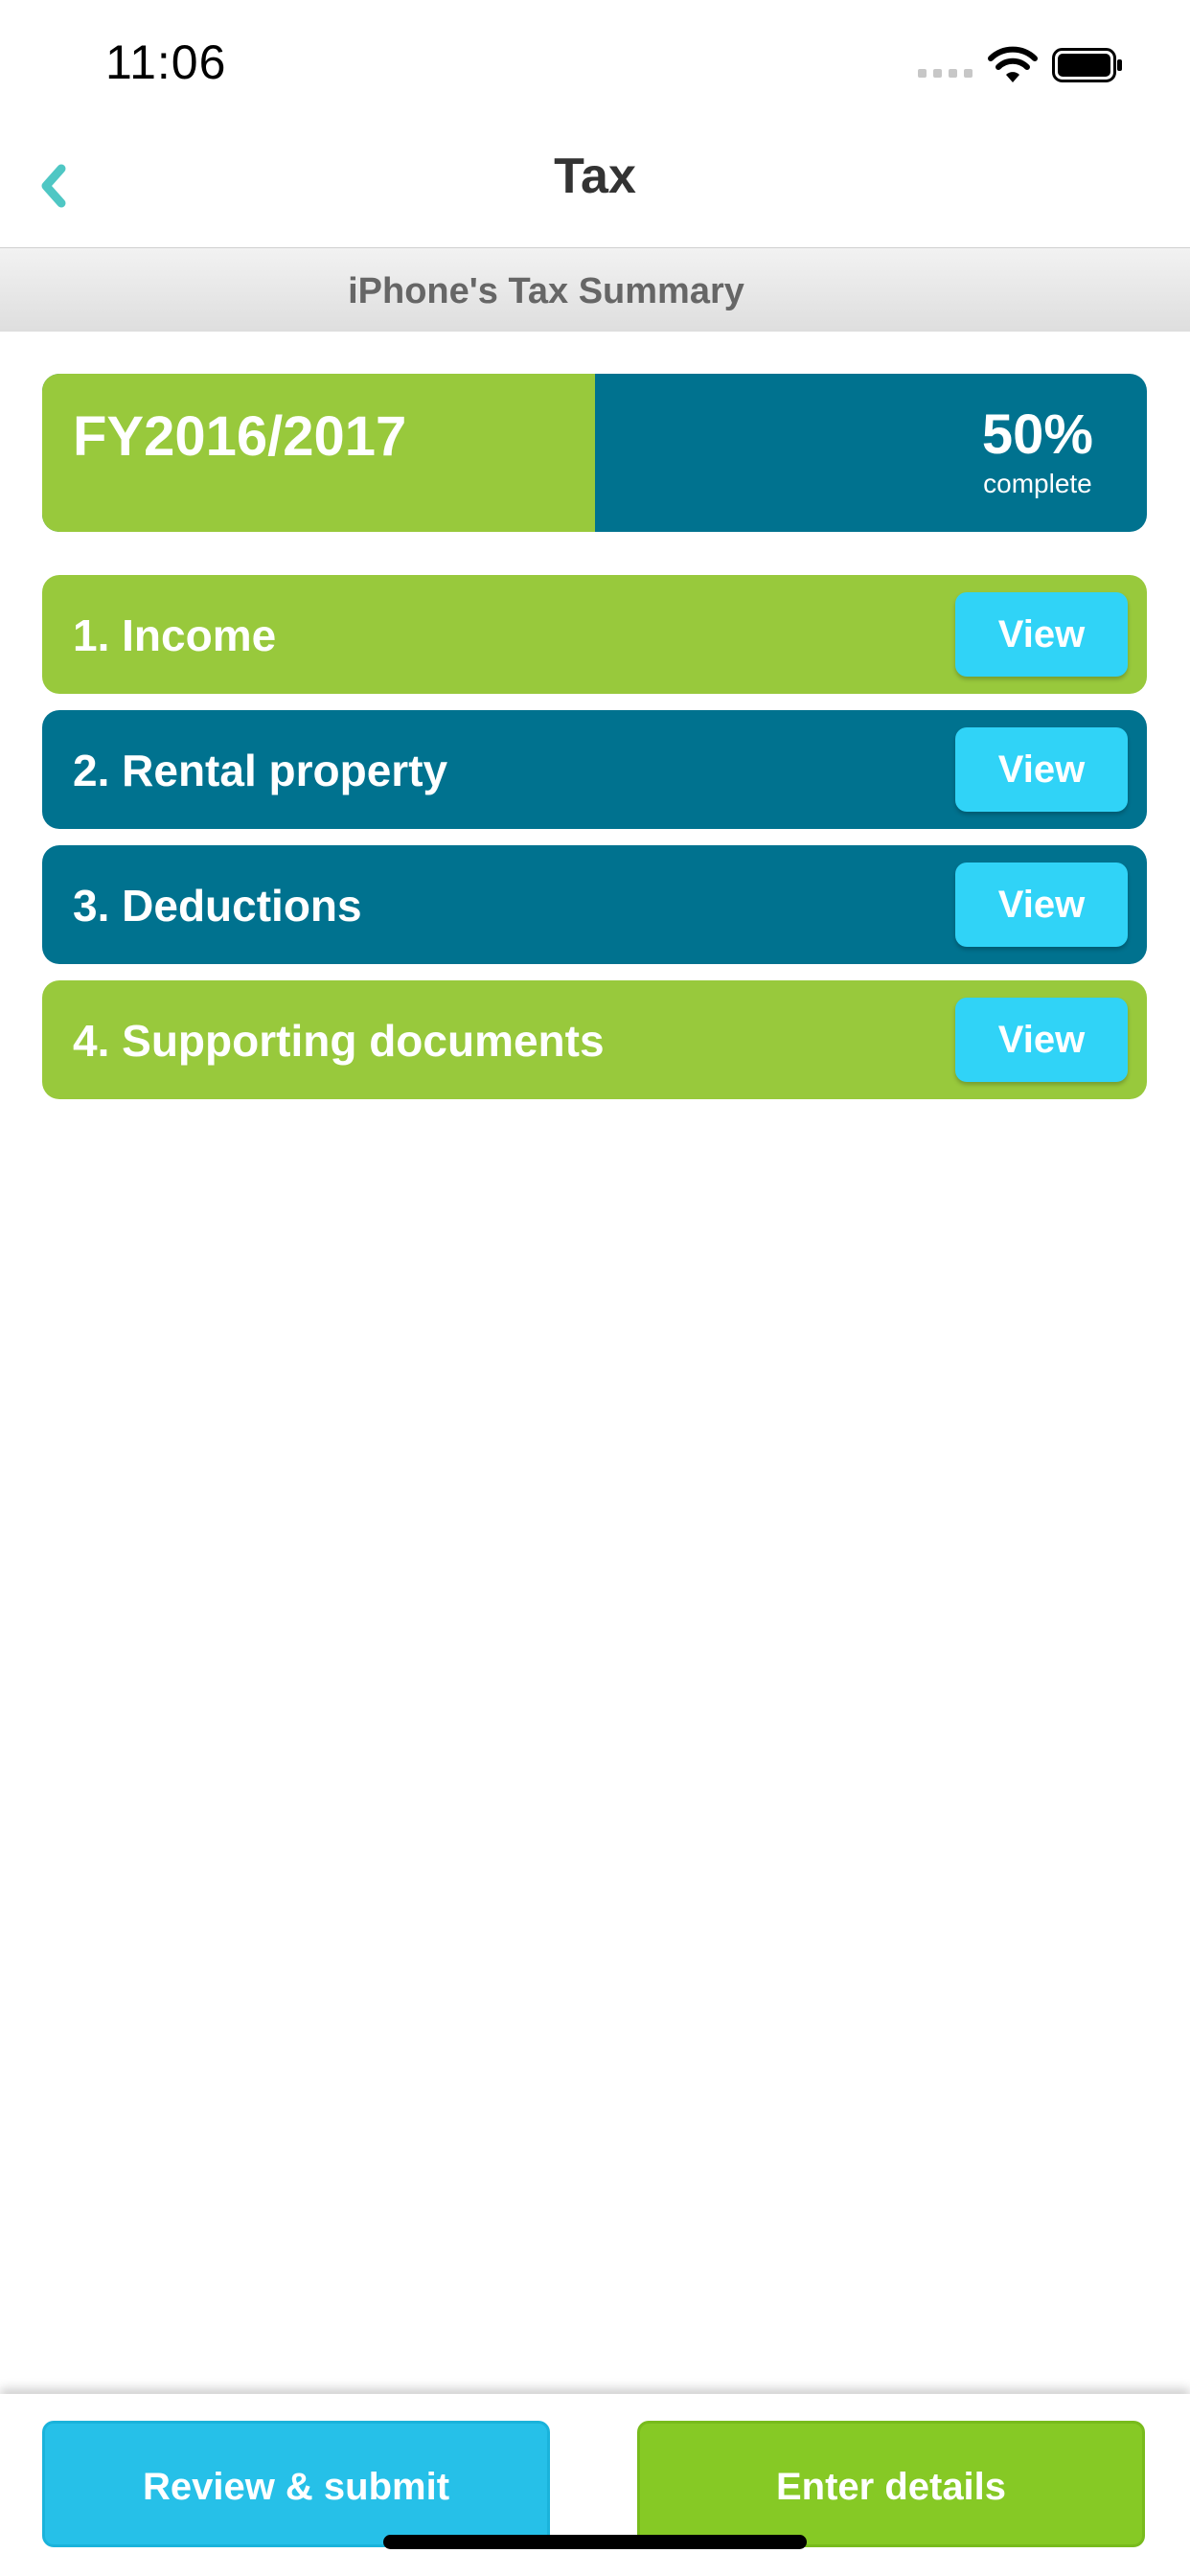 The image size is (1190, 2576). What do you see at coordinates (166, 62) in the screenshot?
I see `status-time: 11:06` at bounding box center [166, 62].